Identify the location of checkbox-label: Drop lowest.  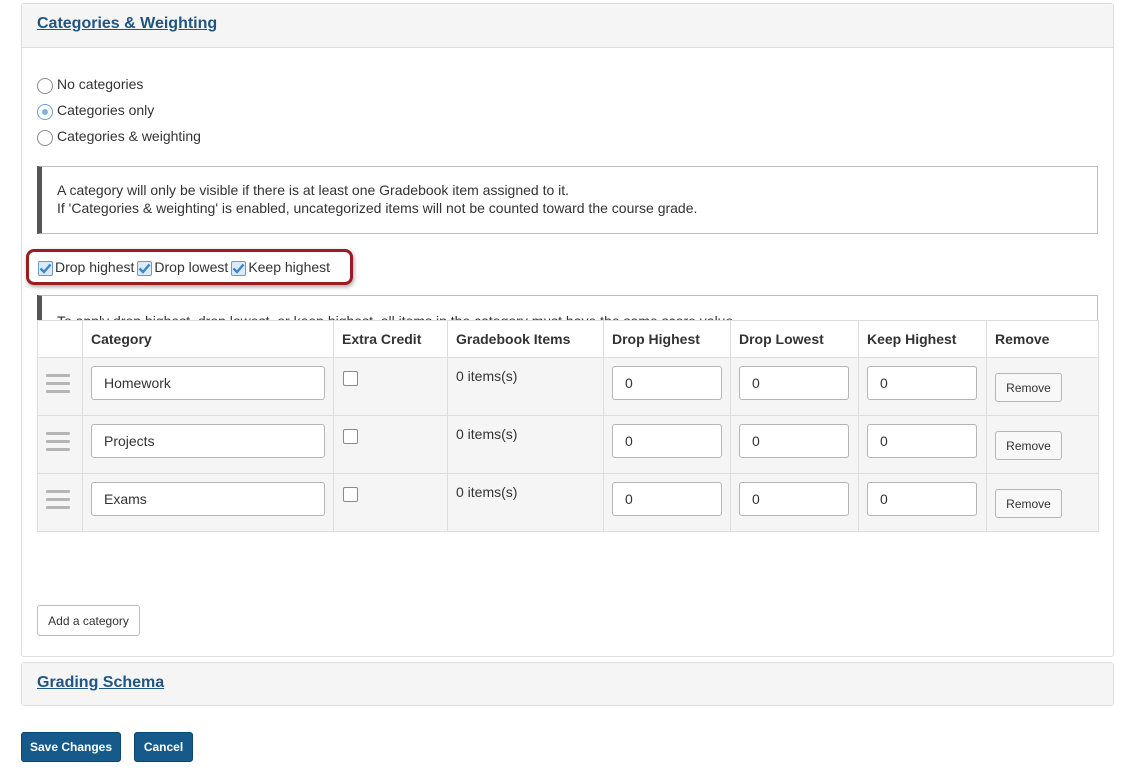
(191, 267).